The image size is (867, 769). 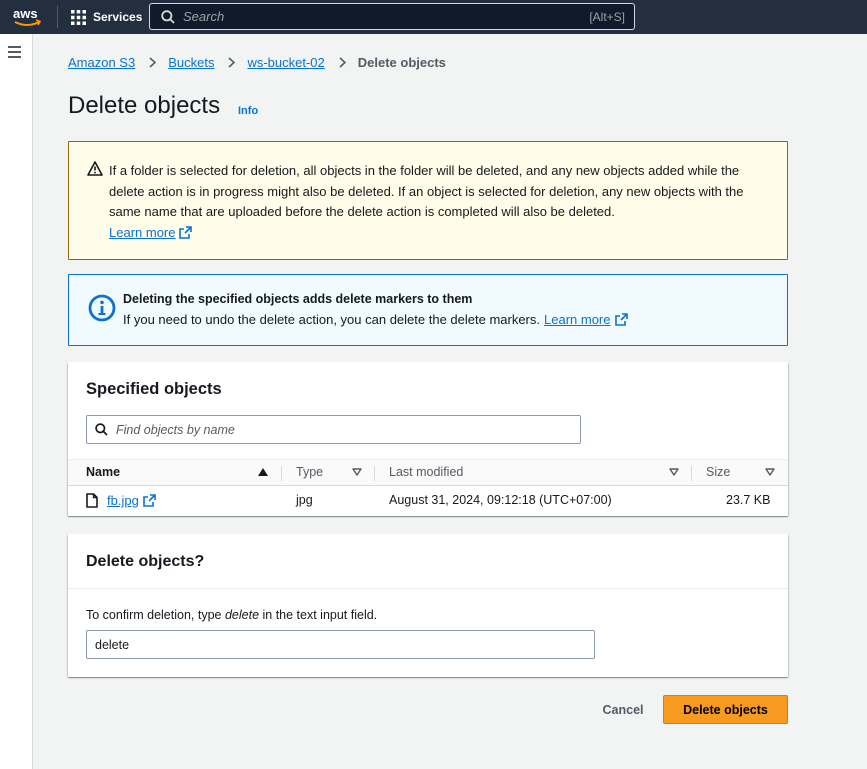 What do you see at coordinates (145, 561) in the screenshot?
I see `delete-panel-title: Delete objects?` at bounding box center [145, 561].